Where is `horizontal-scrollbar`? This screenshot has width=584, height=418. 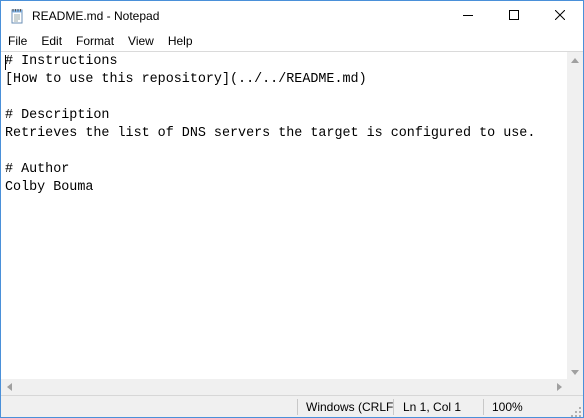 horizontal-scrollbar is located at coordinates (284, 387).